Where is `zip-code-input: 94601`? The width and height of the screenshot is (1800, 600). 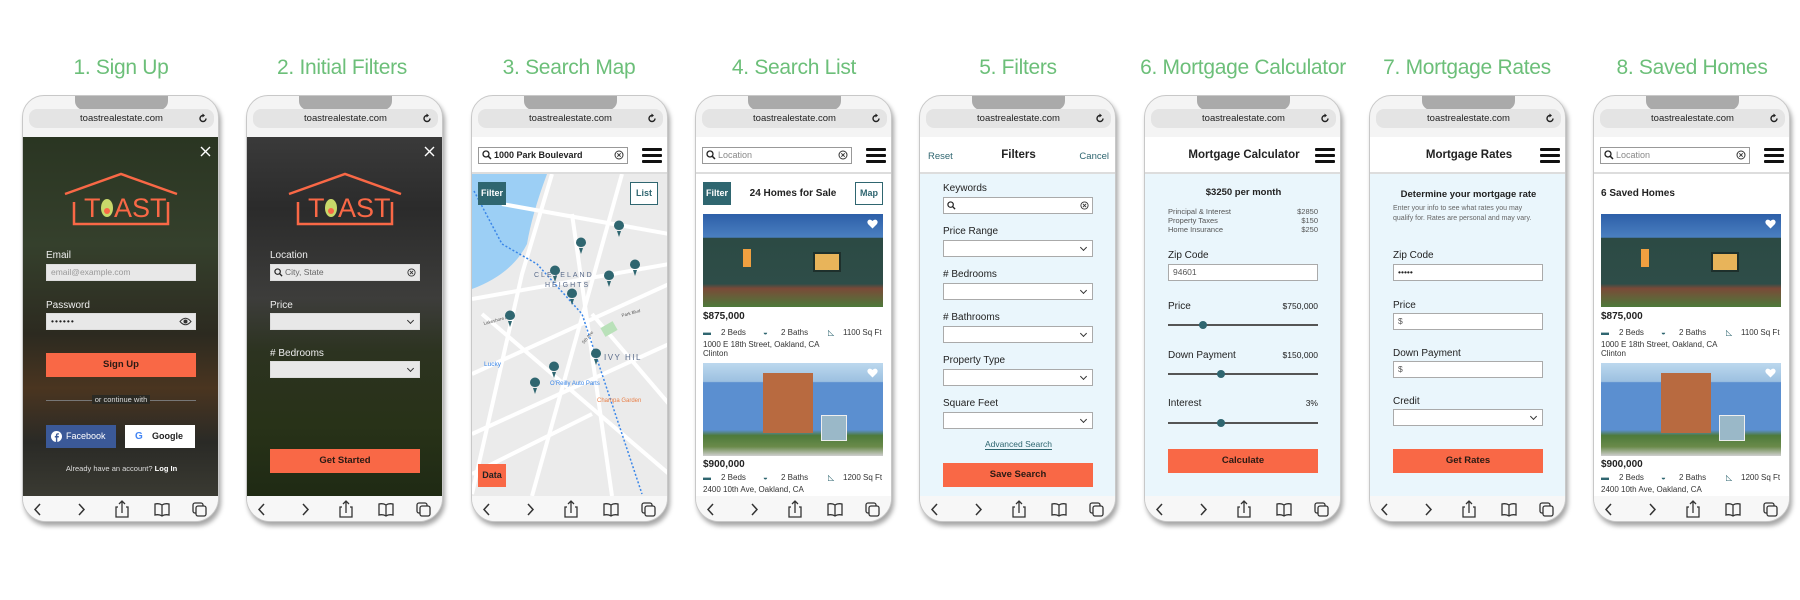
zip-code-input: 94601 is located at coordinates (1243, 272).